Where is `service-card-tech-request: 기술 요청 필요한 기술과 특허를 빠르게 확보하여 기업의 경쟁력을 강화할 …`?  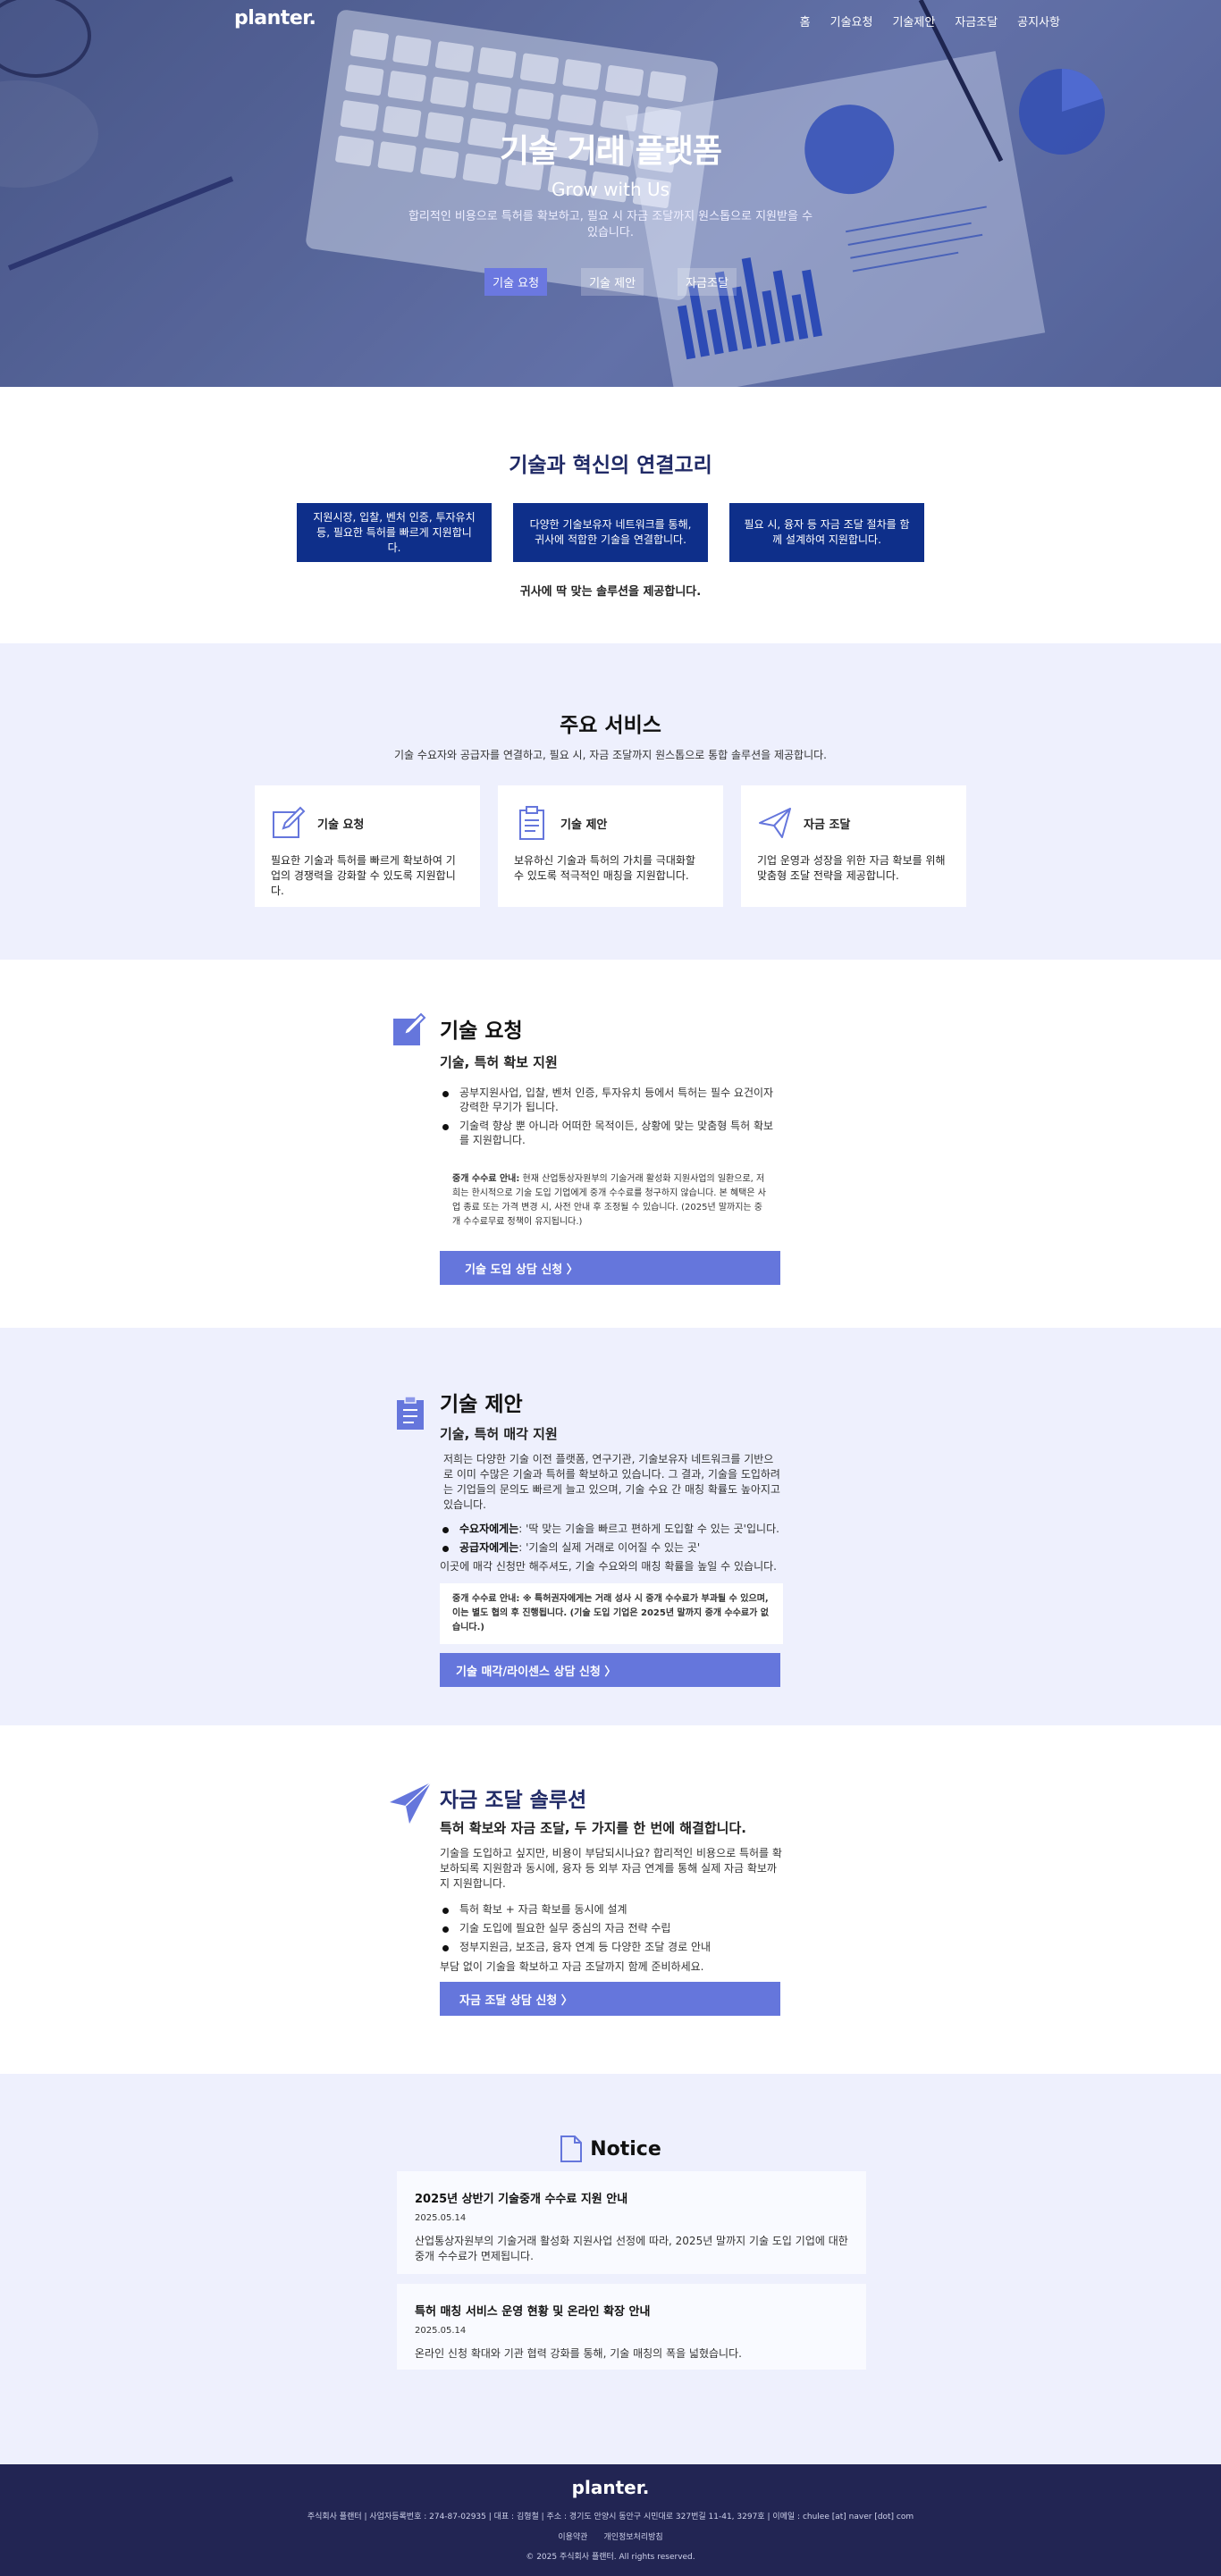
service-card-tech-request: 기술 요청 필요한 기술과 특허를 빠르게 확보하여 기업의 경쟁력을 강화할 … is located at coordinates (367, 846).